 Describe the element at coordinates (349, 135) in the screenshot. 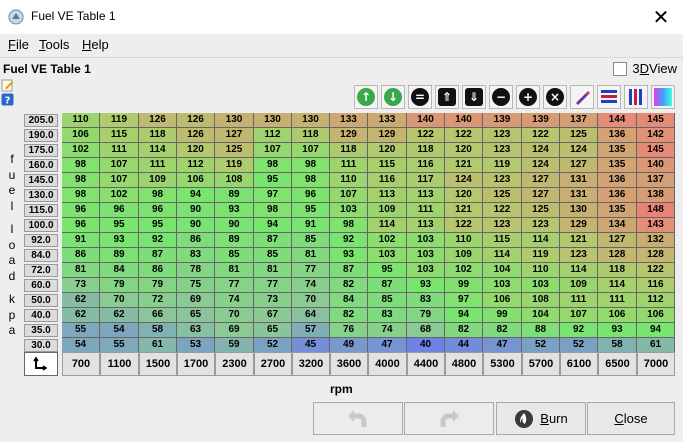

I see `table-cell: 129` at that location.